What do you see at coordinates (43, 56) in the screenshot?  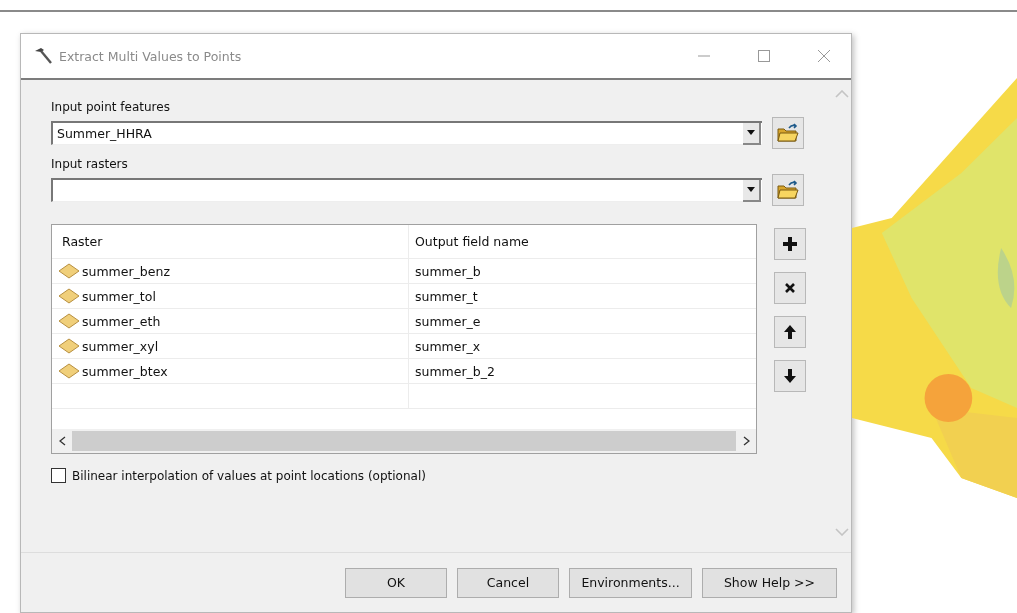 I see `hammer-icon` at bounding box center [43, 56].